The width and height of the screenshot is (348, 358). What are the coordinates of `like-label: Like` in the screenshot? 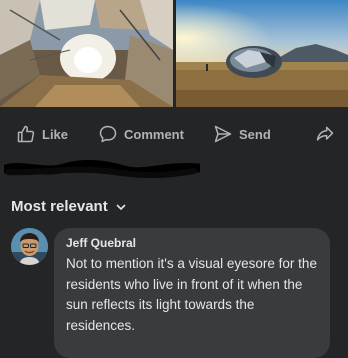 It's located at (55, 134).